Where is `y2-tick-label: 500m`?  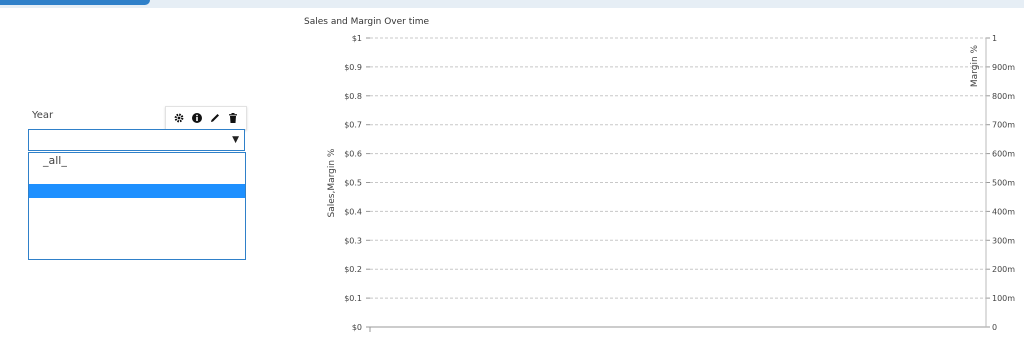
y2-tick-label: 500m is located at coordinates (1003, 183).